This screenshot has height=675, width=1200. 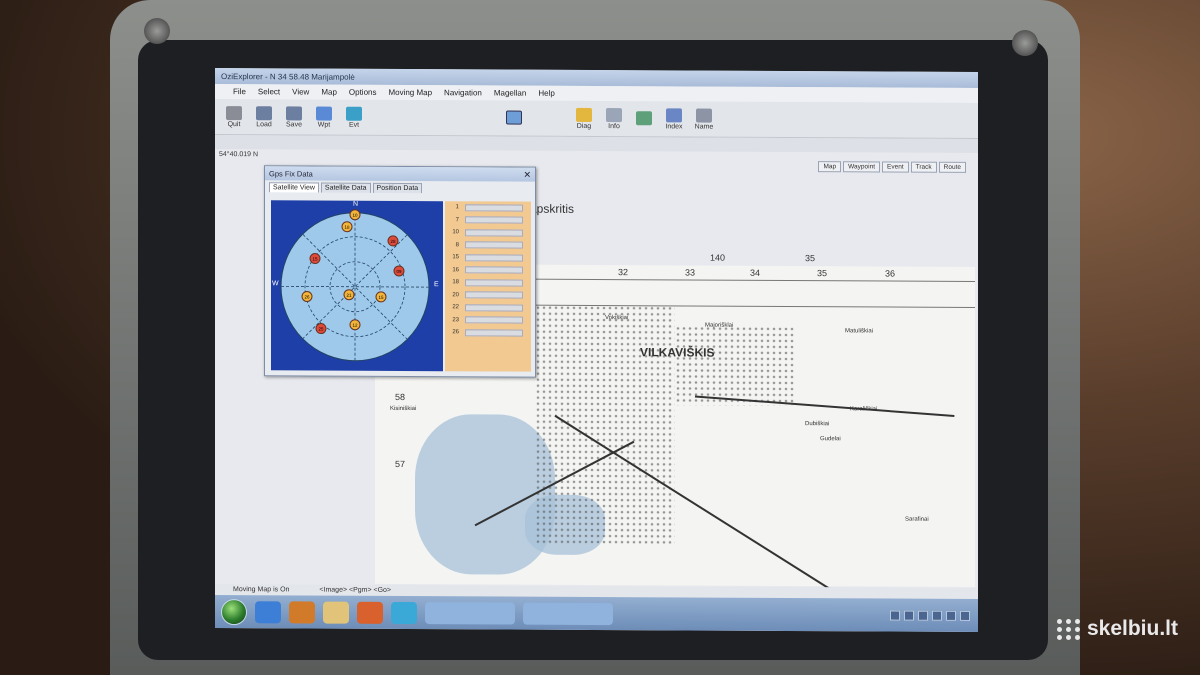 I want to click on zoom-tool-button, so click(x=514, y=117).